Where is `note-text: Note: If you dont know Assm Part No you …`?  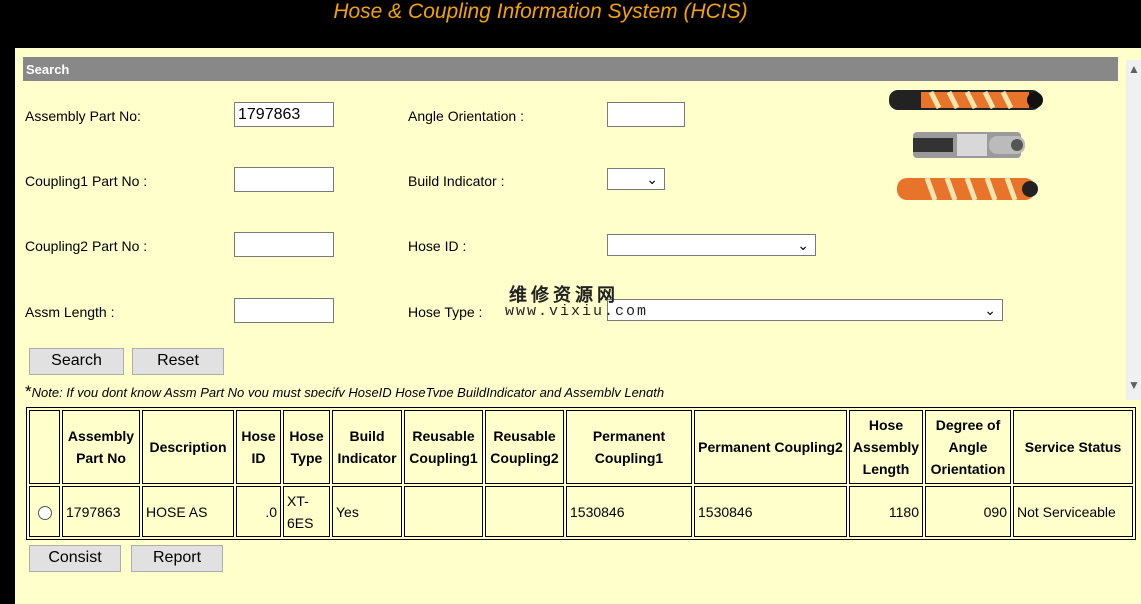 note-text: Note: If you dont know Assm Part No you … is located at coordinates (348, 391).